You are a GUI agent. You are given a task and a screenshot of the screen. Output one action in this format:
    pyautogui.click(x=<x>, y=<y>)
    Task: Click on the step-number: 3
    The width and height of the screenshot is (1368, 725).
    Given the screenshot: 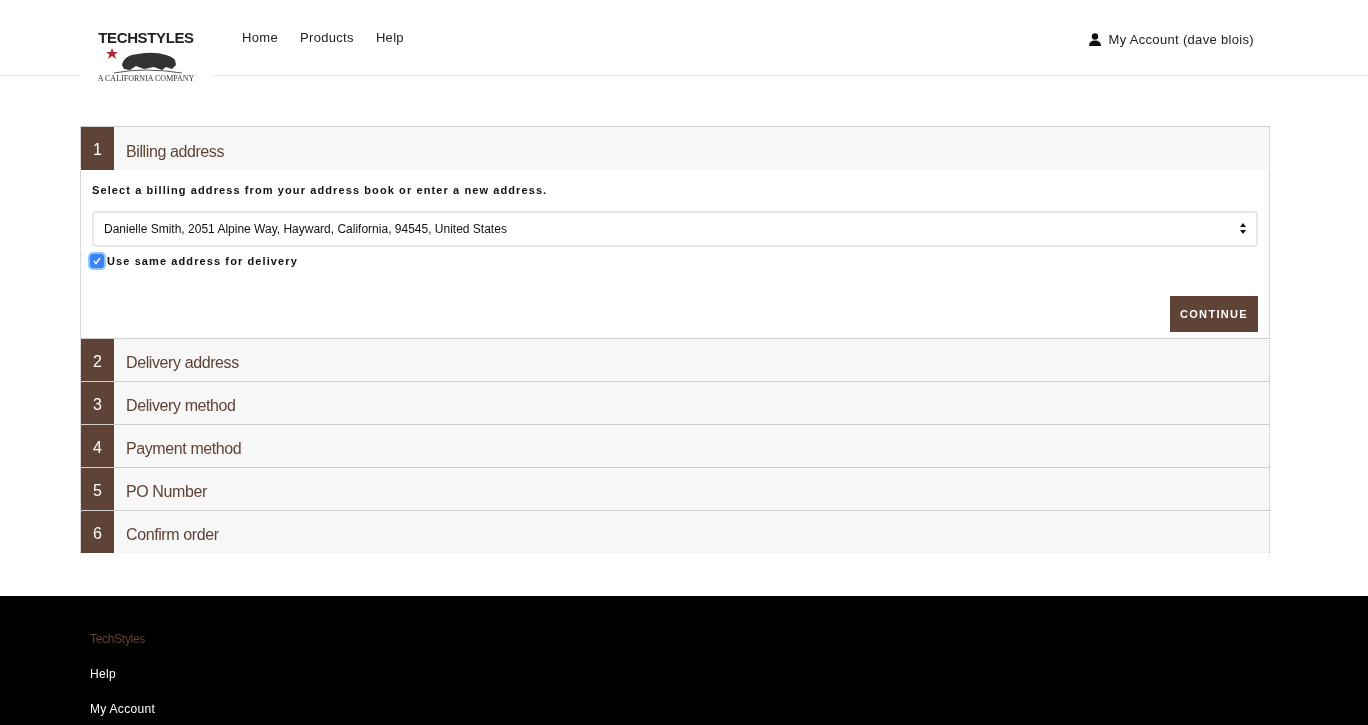 What is the action you would take?
    pyautogui.click(x=97, y=403)
    